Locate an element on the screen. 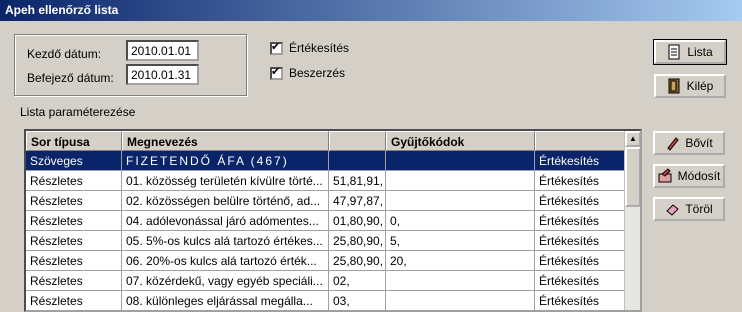 This screenshot has height=312, width=742. table-cell: 20, is located at coordinates (460, 261).